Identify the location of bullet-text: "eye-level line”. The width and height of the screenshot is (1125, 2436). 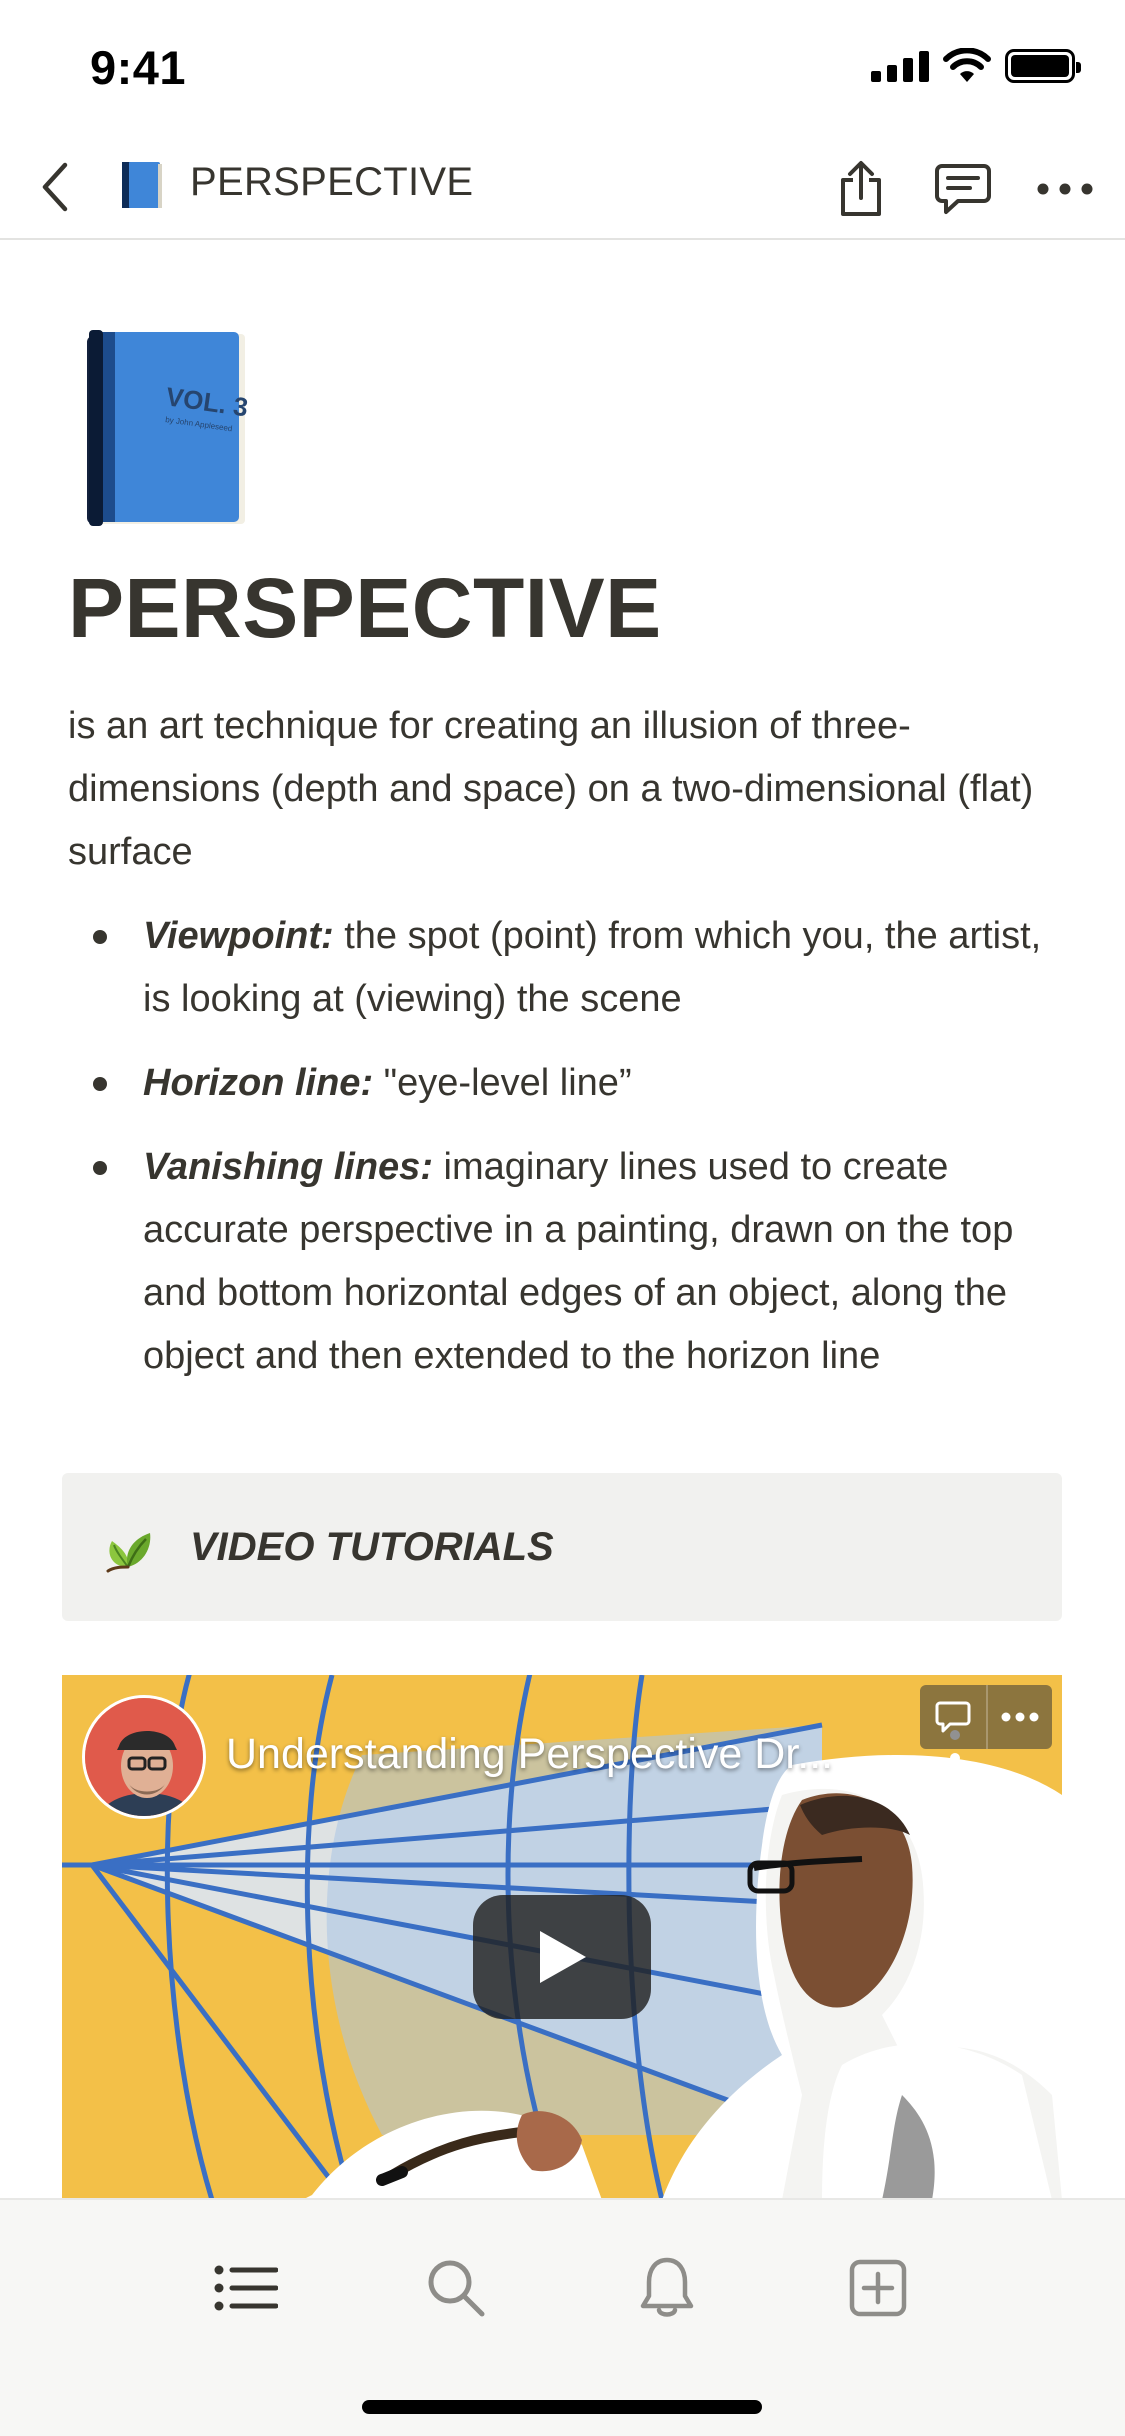
(502, 1083).